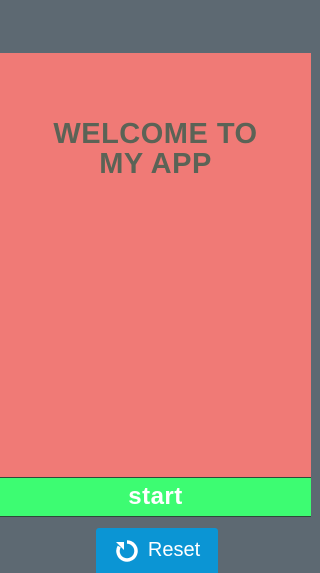  Describe the element at coordinates (155, 149) in the screenshot. I see `welcome-title: WELCOME TO MY APP` at that location.